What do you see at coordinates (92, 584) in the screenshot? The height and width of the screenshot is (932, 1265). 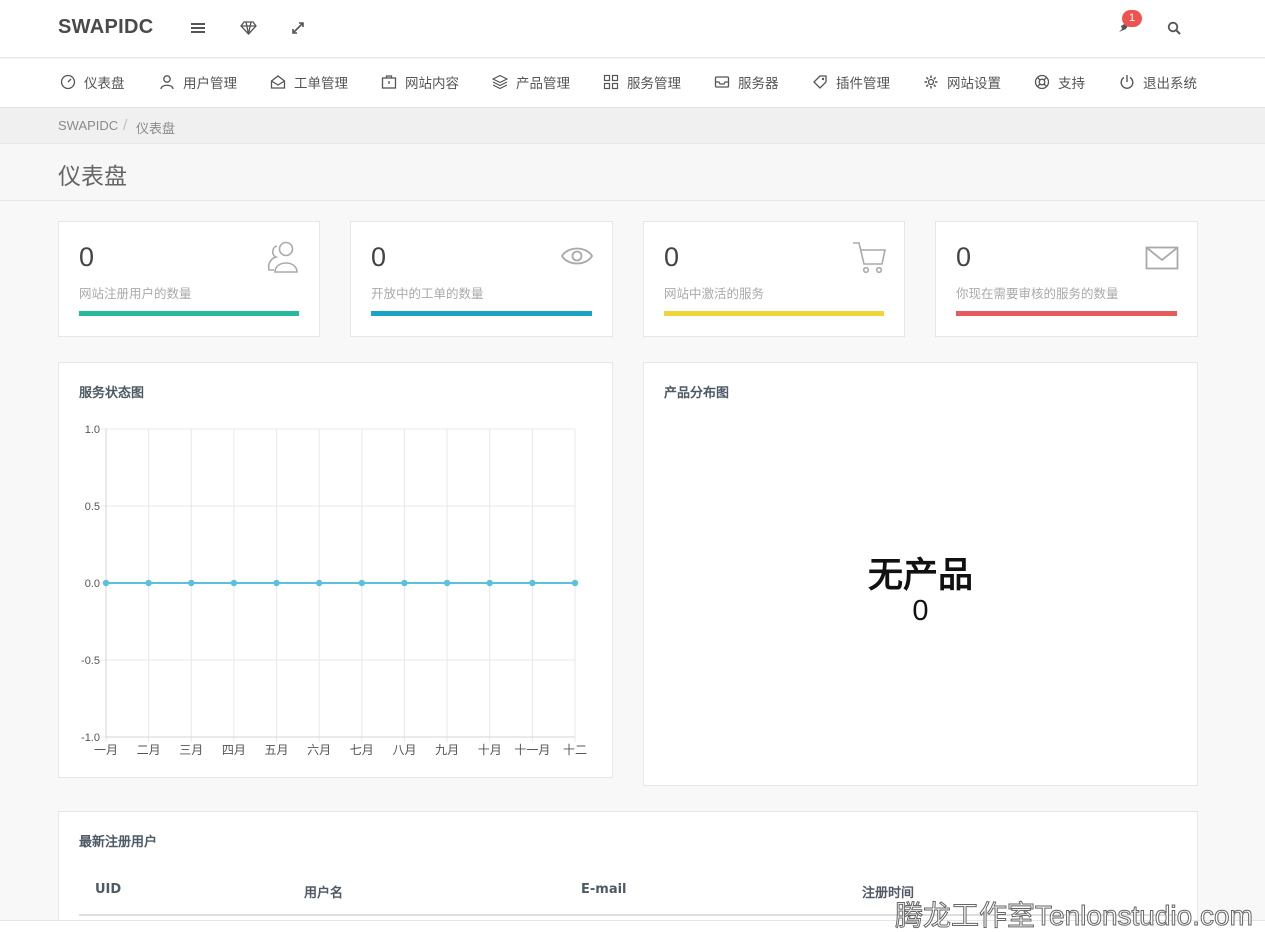 I see `y-tick-label: 0.0` at bounding box center [92, 584].